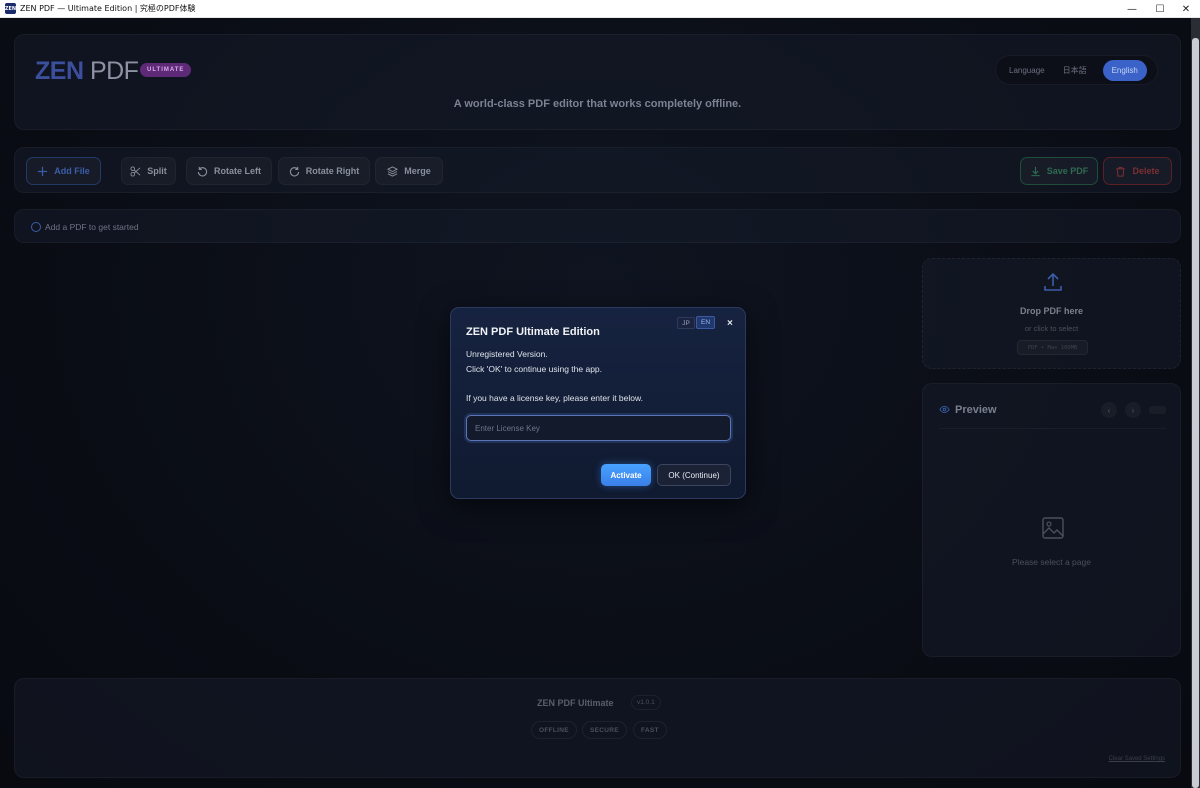  What do you see at coordinates (1133, 410) in the screenshot?
I see `preview-next-button: ›` at bounding box center [1133, 410].